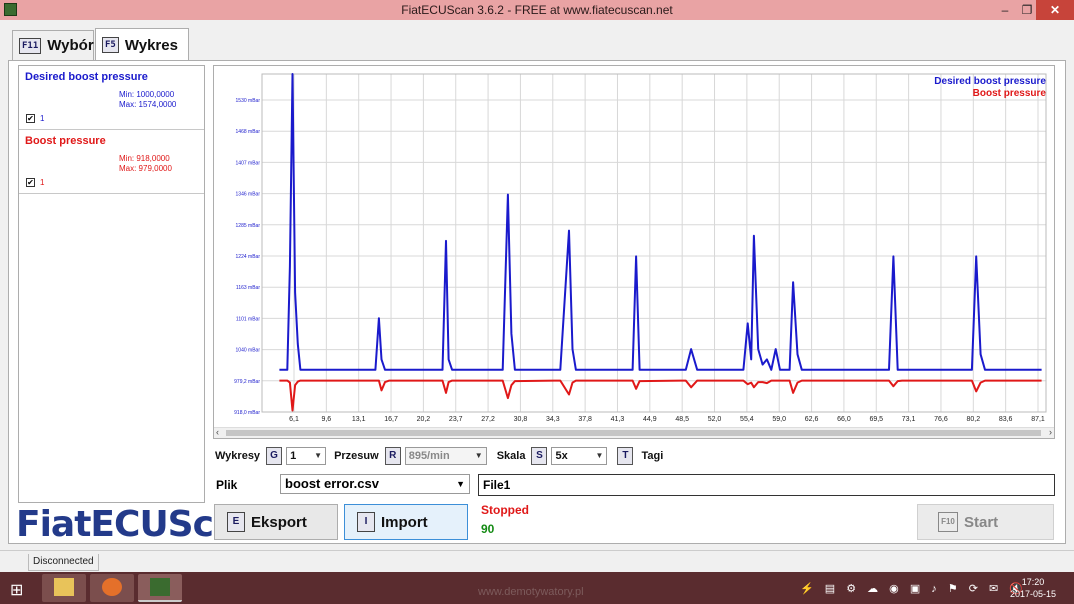  I want to click on chart-scrollbar: ‹ ›, so click(634, 432).